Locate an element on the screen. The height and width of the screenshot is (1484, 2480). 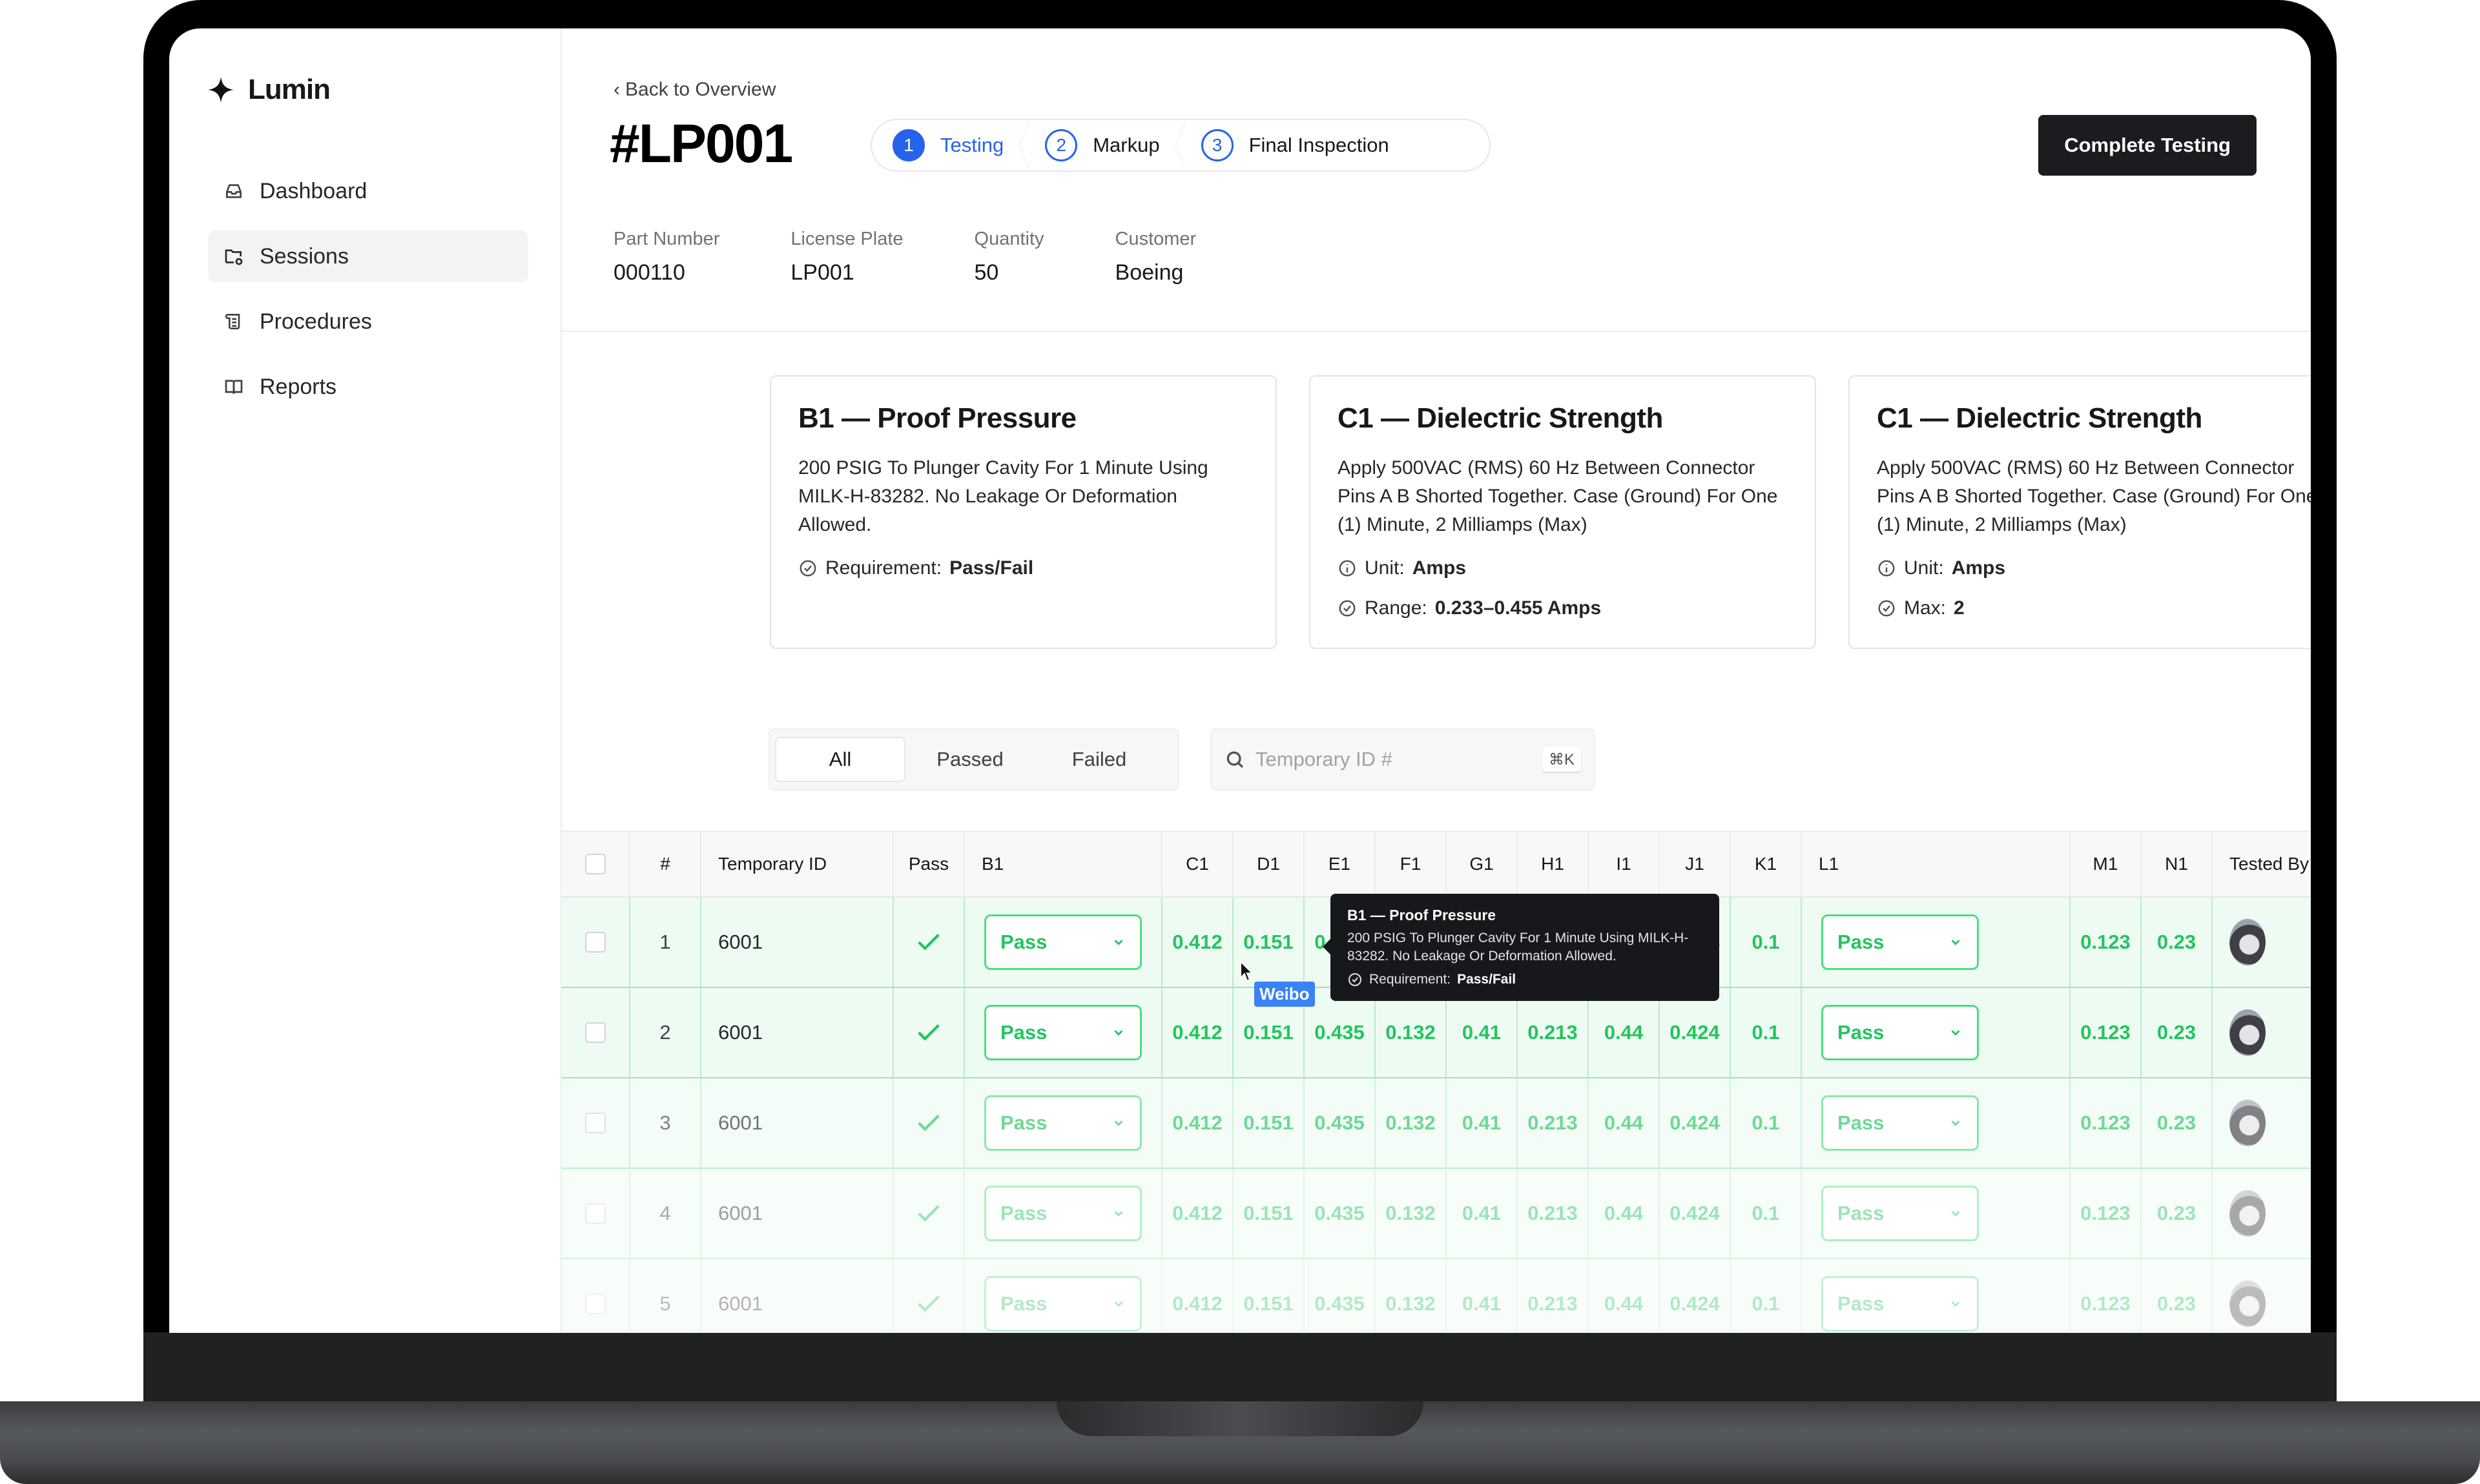
column-header: # is located at coordinates (666, 864).